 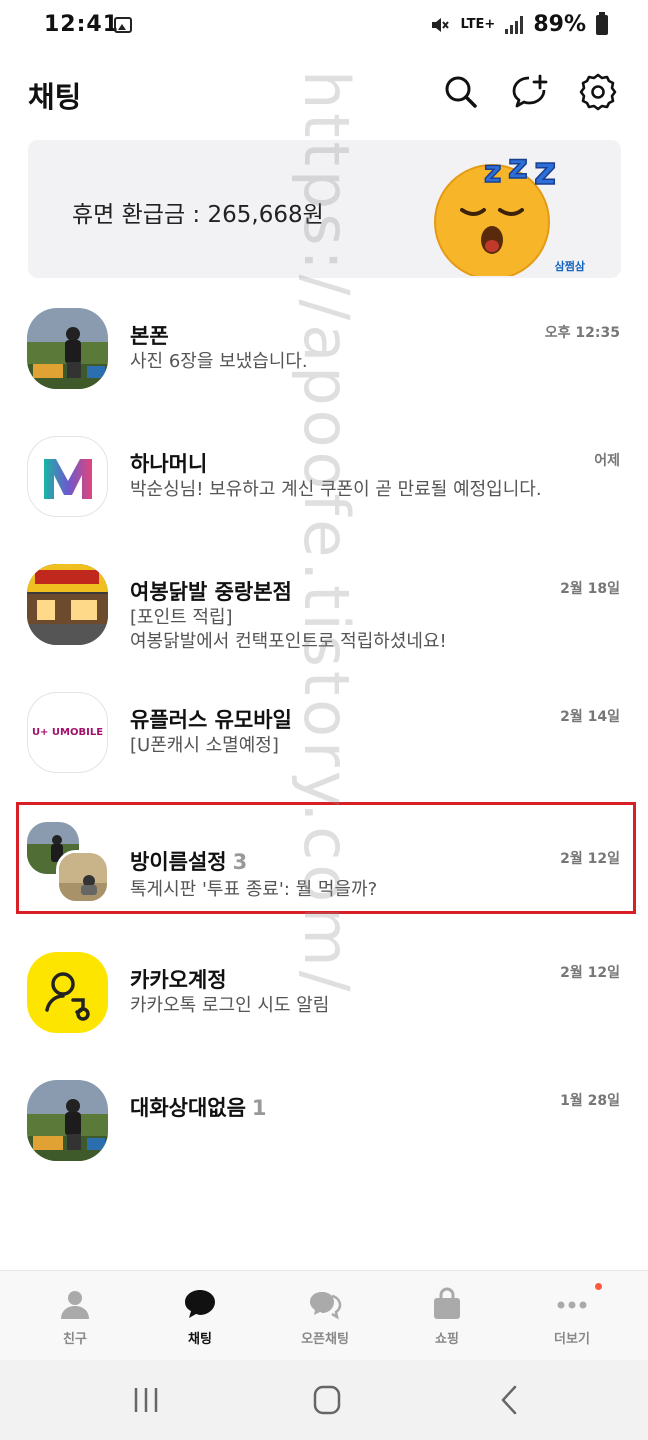 What do you see at coordinates (336, 489) in the screenshot?
I see `chat-last-message: 박순싱님! 보유하고 계신 쿠폰이 곧 만료될 예정입니다.` at bounding box center [336, 489].